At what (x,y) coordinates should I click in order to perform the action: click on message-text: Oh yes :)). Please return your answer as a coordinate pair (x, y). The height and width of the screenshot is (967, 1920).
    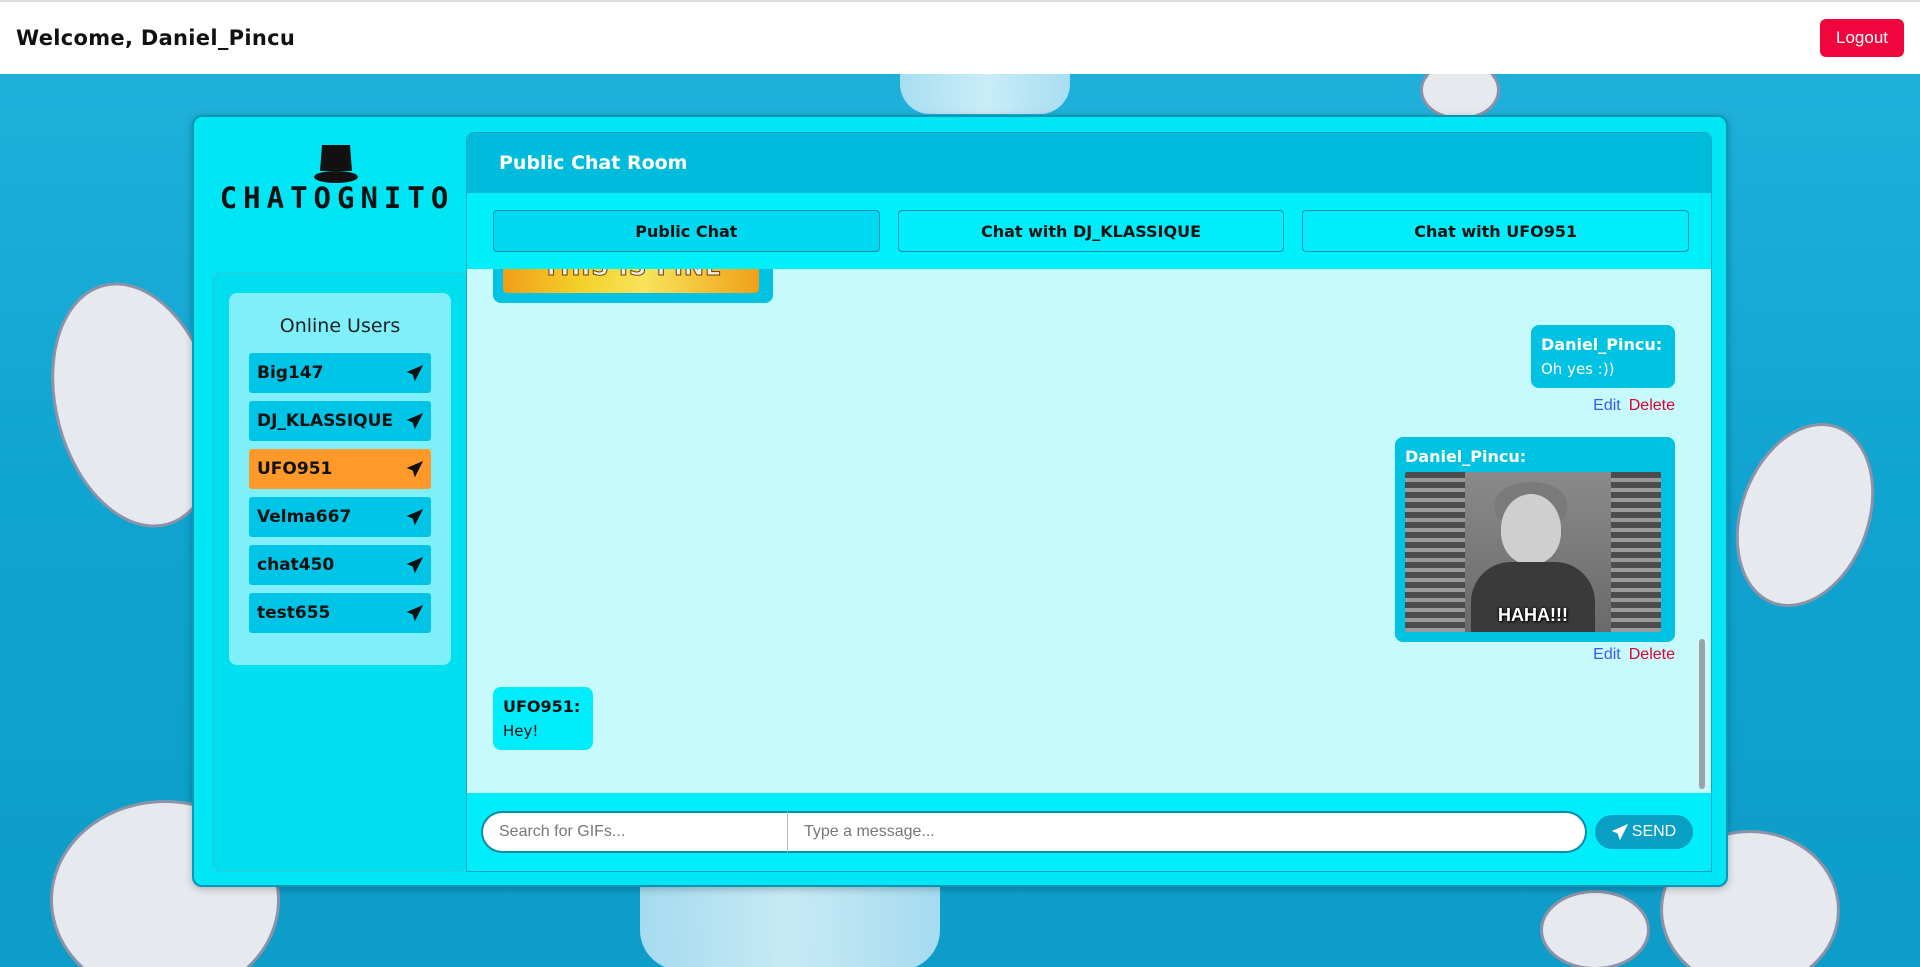
    Looking at the image, I should click on (1578, 369).